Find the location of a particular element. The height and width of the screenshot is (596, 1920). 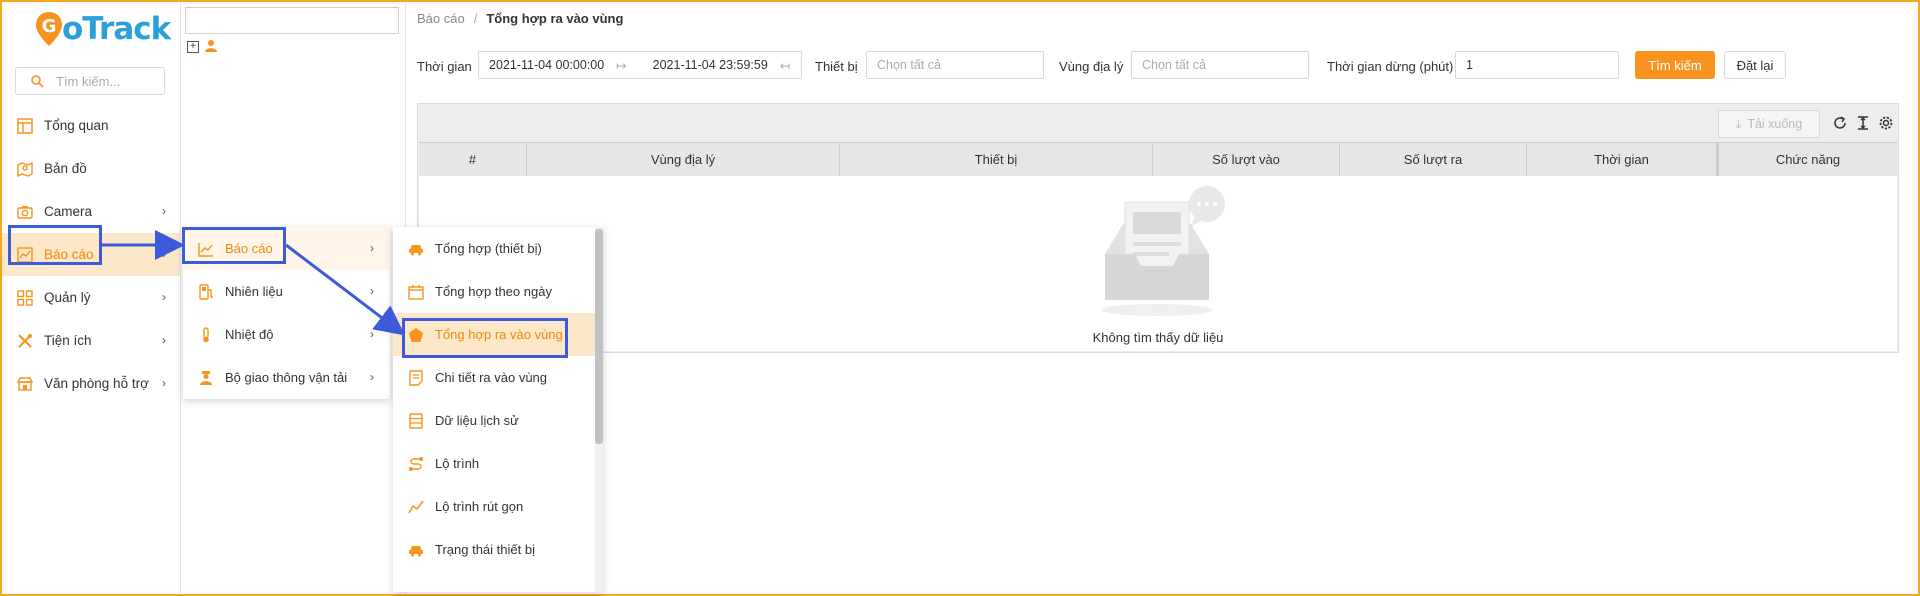

report-item-label: Chi tiết ra vào vùng is located at coordinates (491, 377).